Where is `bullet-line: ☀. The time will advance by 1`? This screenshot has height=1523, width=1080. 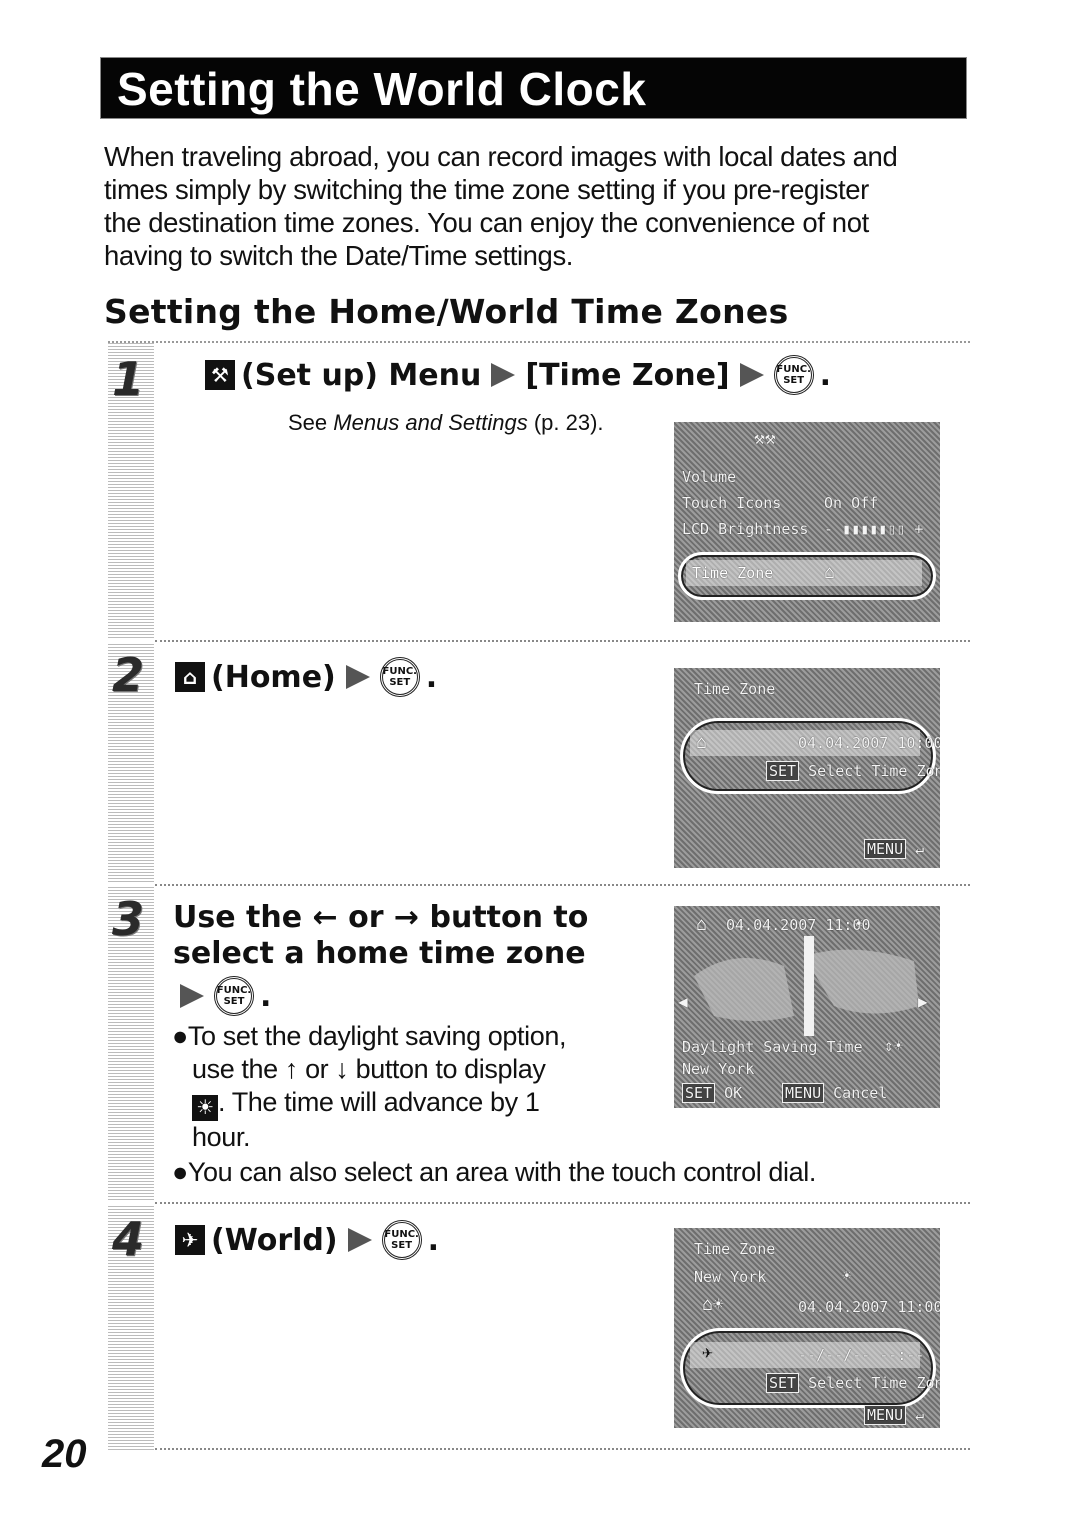
bullet-line: ☀. The time will advance by 1 is located at coordinates (369, 1103).